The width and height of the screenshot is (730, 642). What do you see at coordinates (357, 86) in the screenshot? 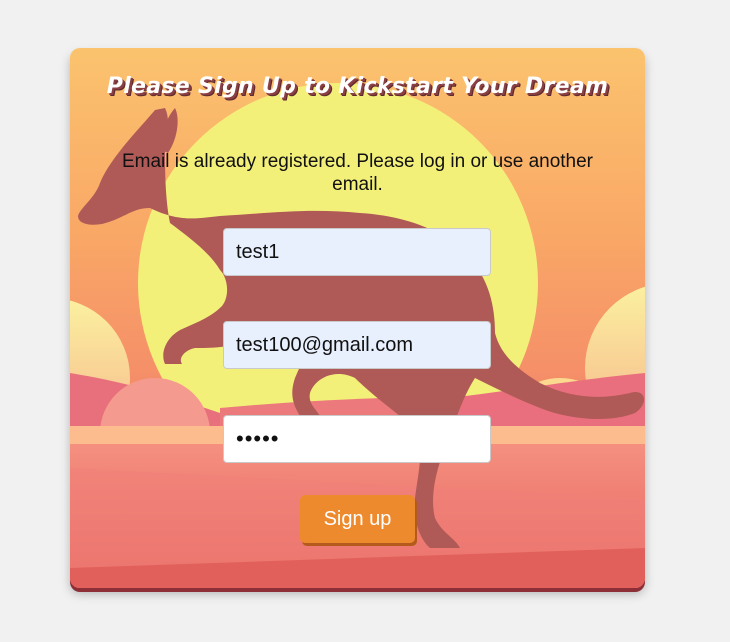
I see `page-title: Please Sign Up to Kickstart Your Dream` at bounding box center [357, 86].